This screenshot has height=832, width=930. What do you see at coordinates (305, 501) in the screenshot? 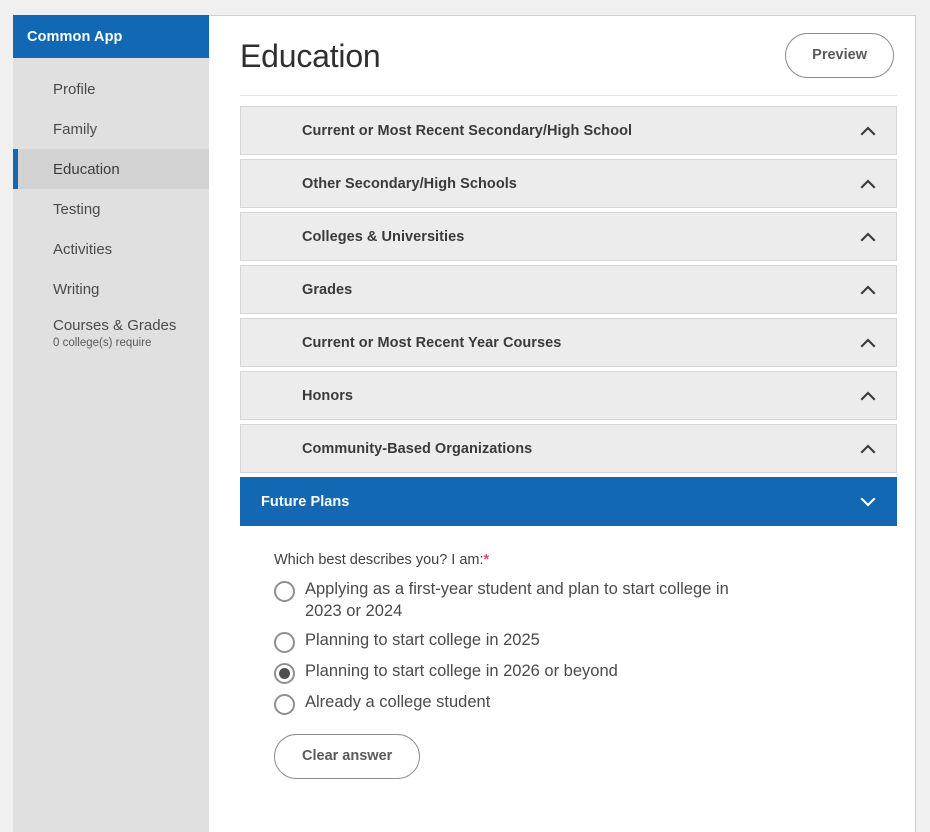
I see `accordion-title: Future Plans` at bounding box center [305, 501].